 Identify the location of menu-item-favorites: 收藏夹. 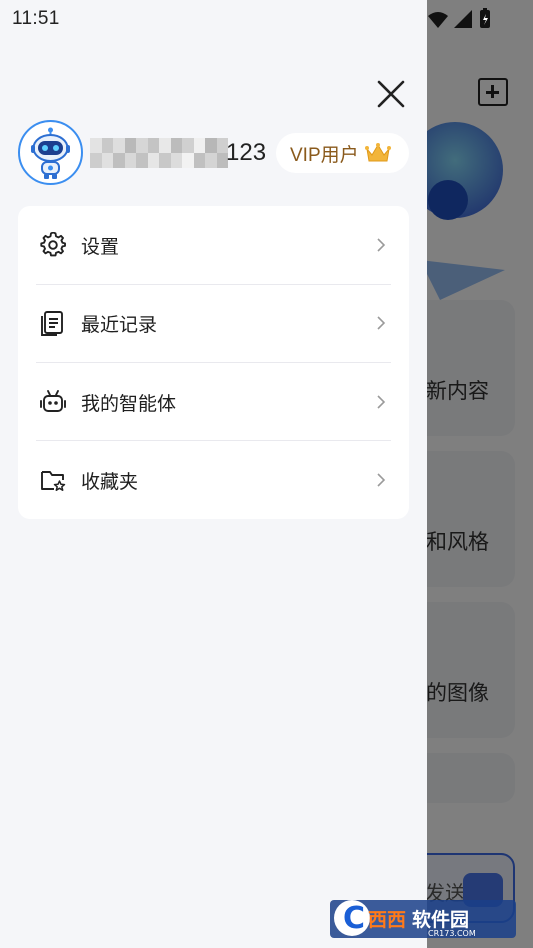
(213, 480).